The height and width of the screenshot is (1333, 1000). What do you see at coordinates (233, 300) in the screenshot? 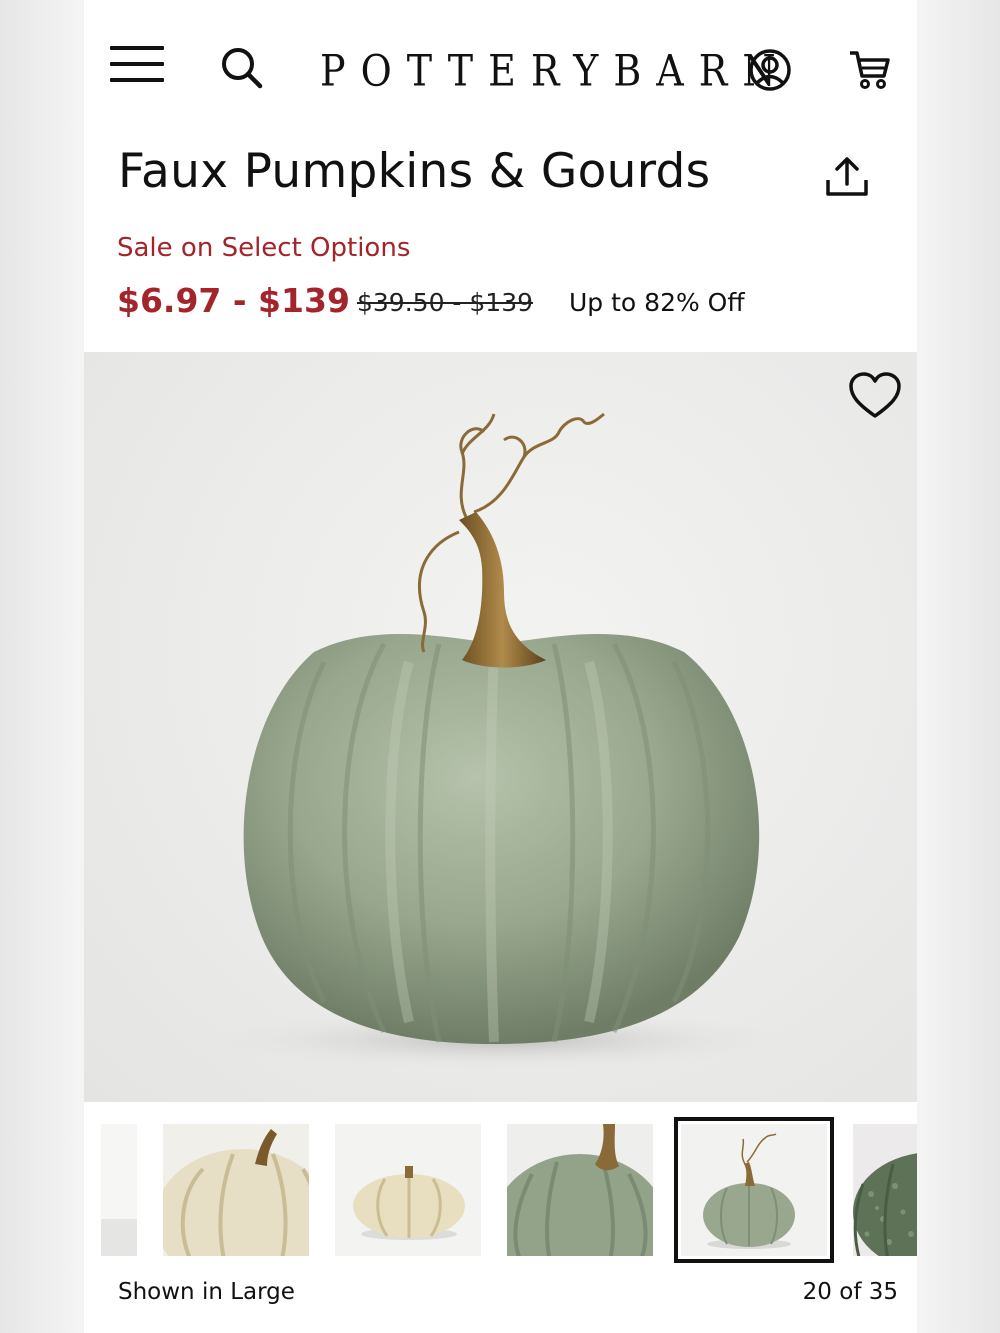
I see `sale-price: $6.97 - $139` at bounding box center [233, 300].